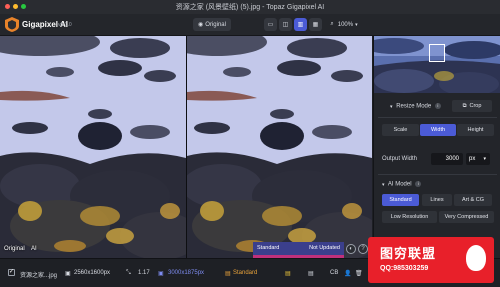  I want to click on side-by-side-view-button: ▥, so click(300, 24).